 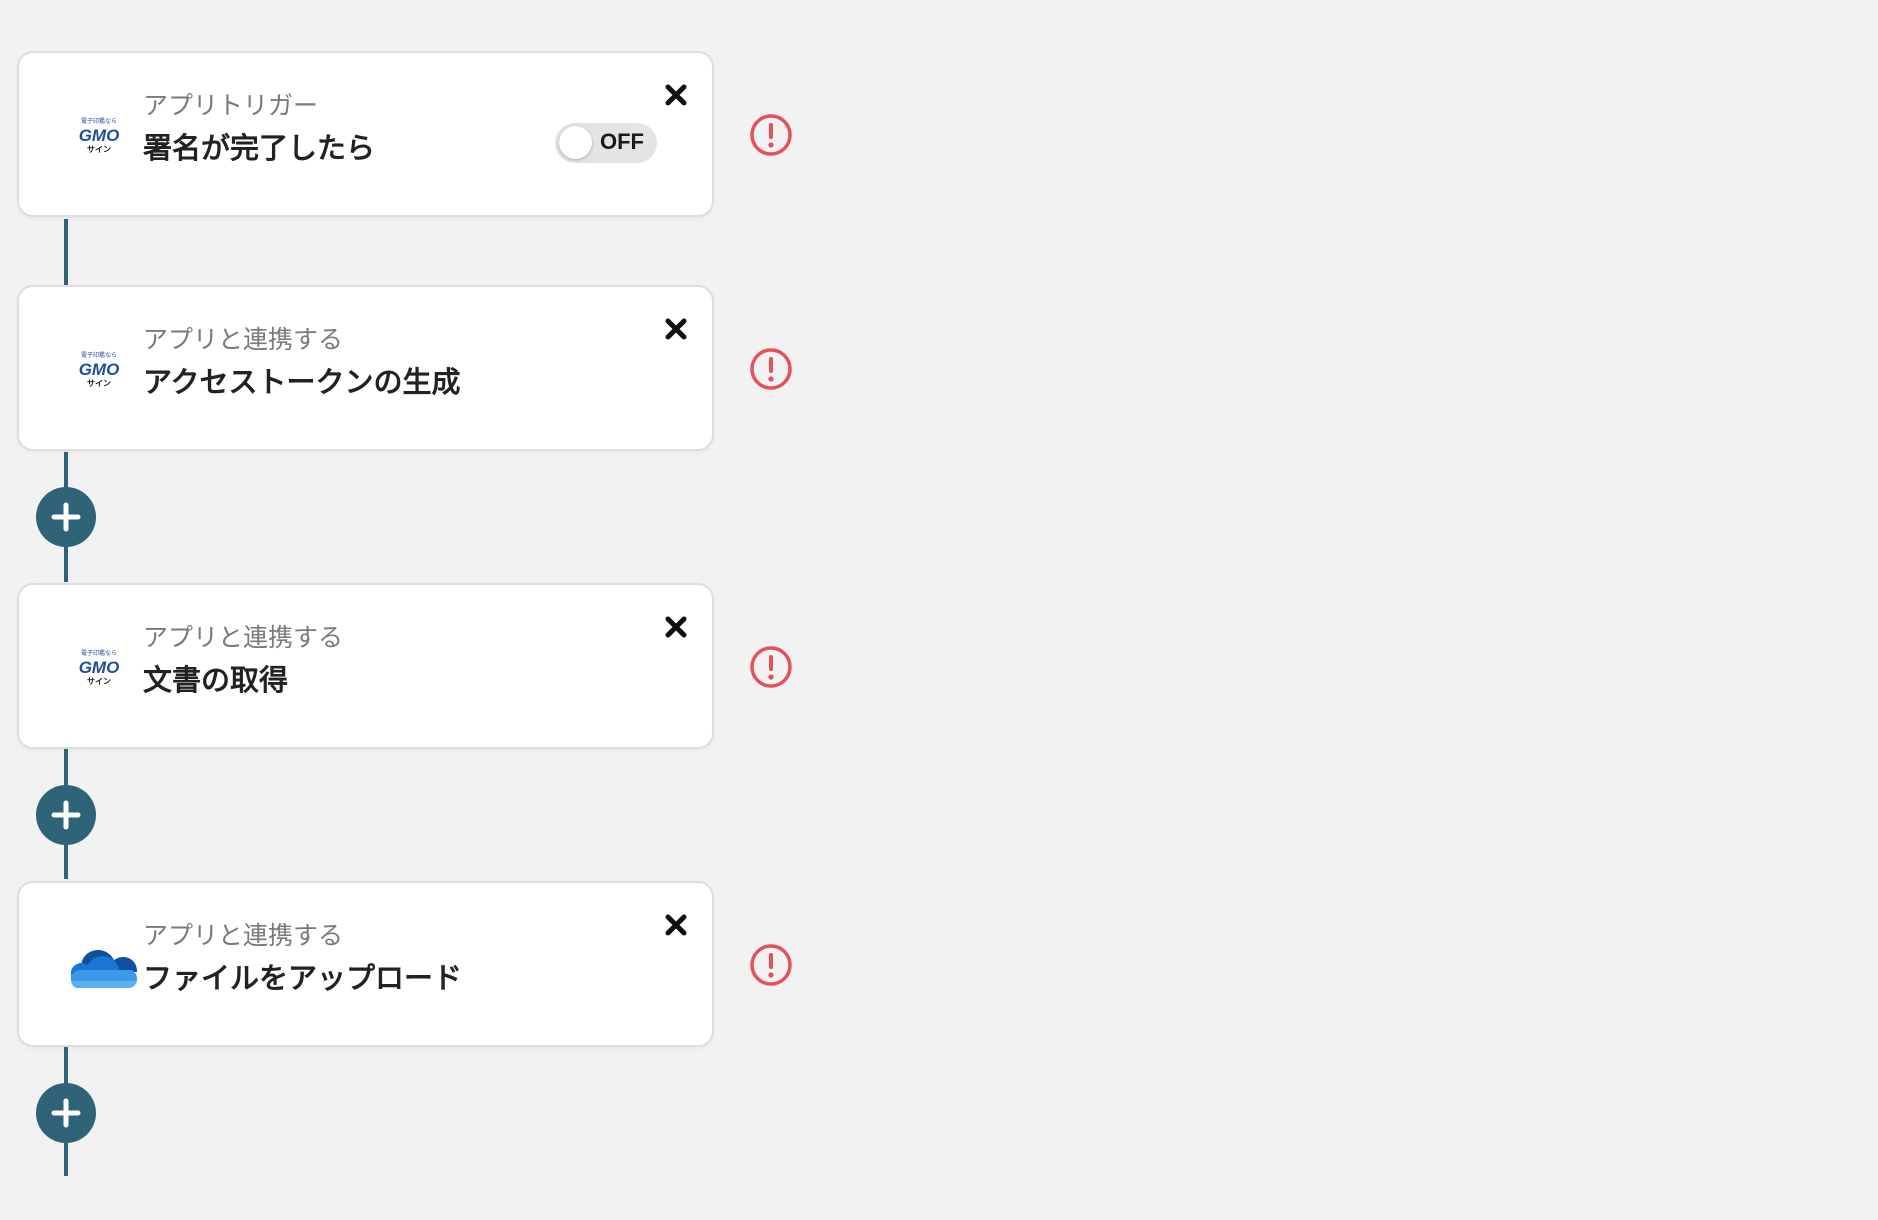 What do you see at coordinates (66, 252) in the screenshot?
I see `connector-line` at bounding box center [66, 252].